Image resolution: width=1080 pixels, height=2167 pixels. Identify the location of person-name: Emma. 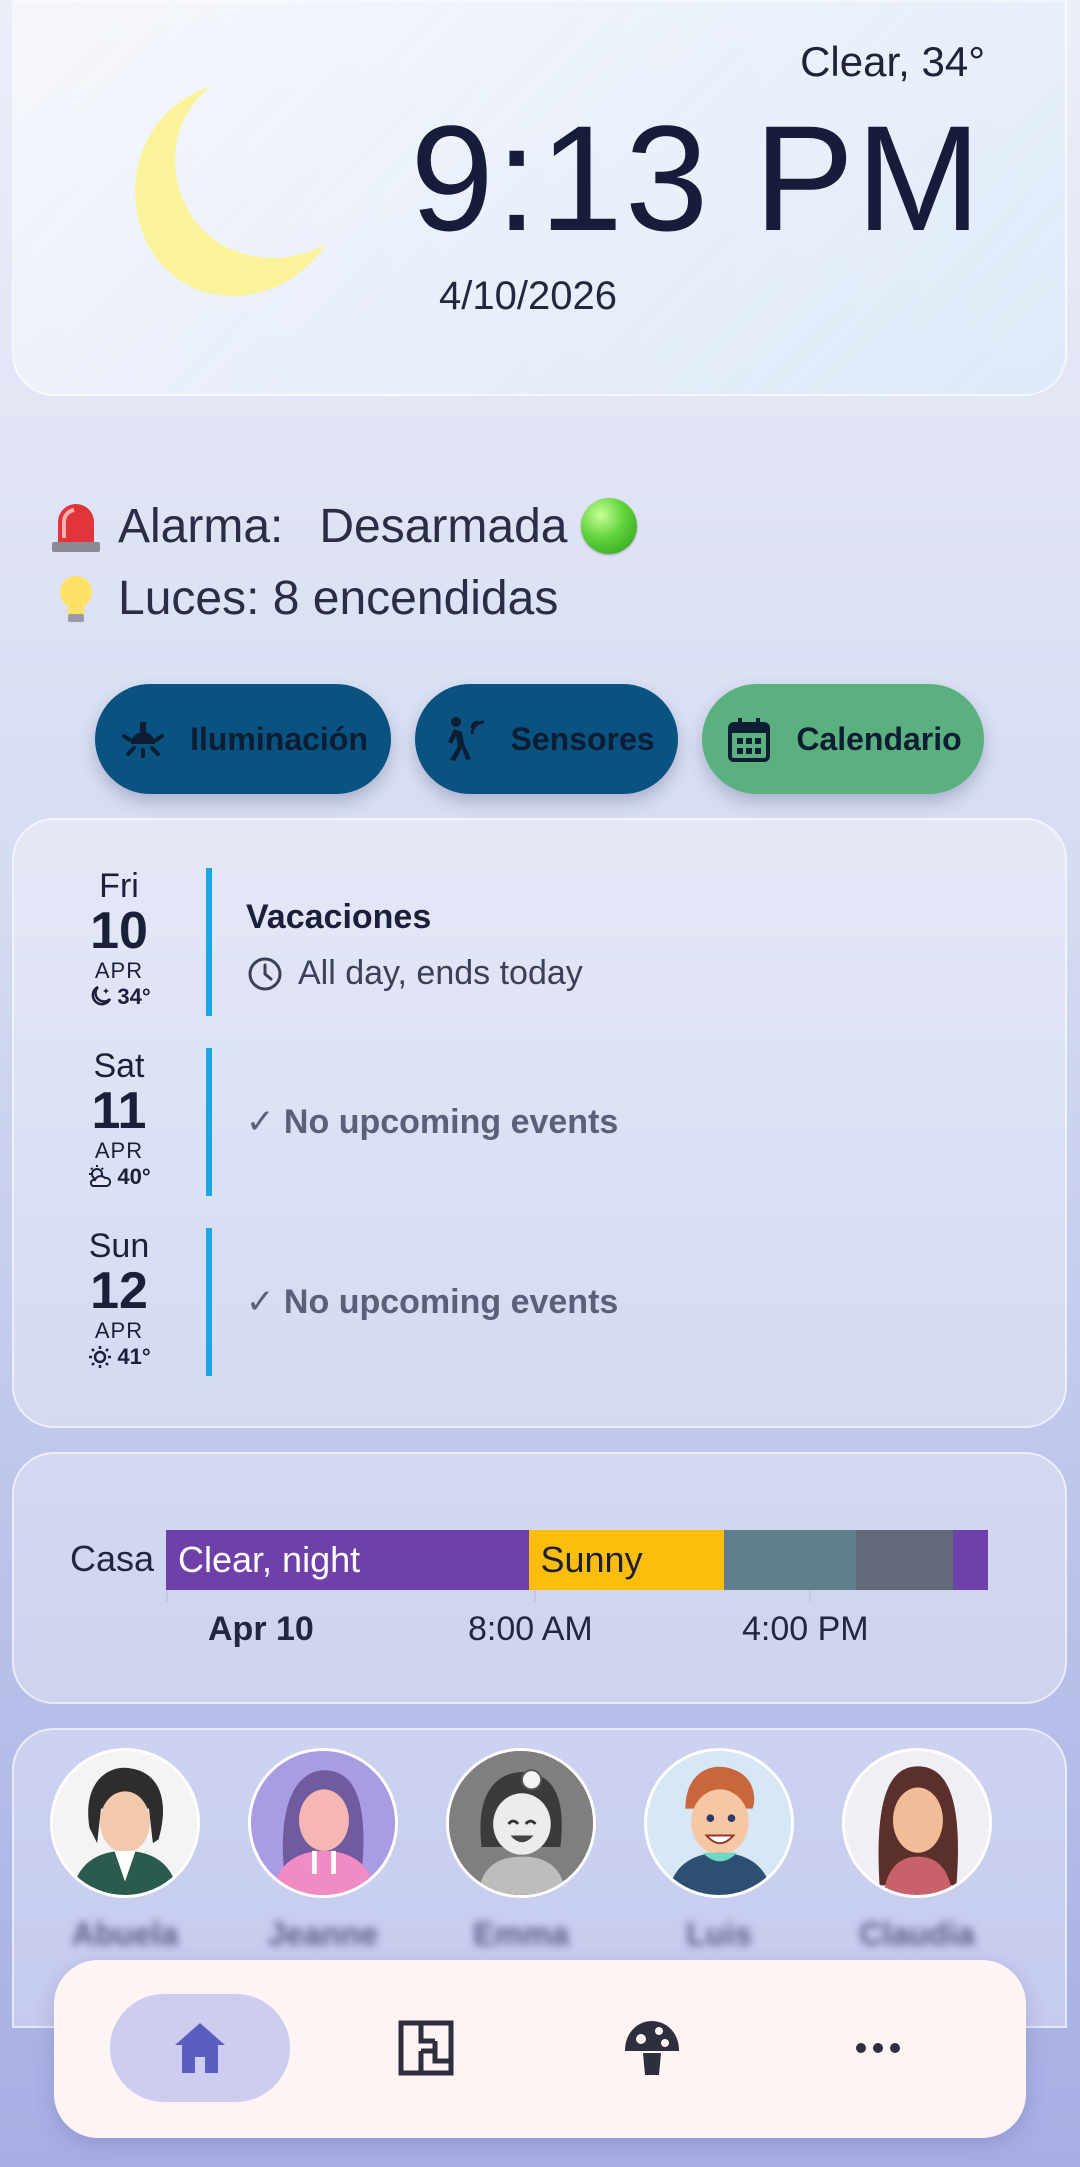
(521, 1934).